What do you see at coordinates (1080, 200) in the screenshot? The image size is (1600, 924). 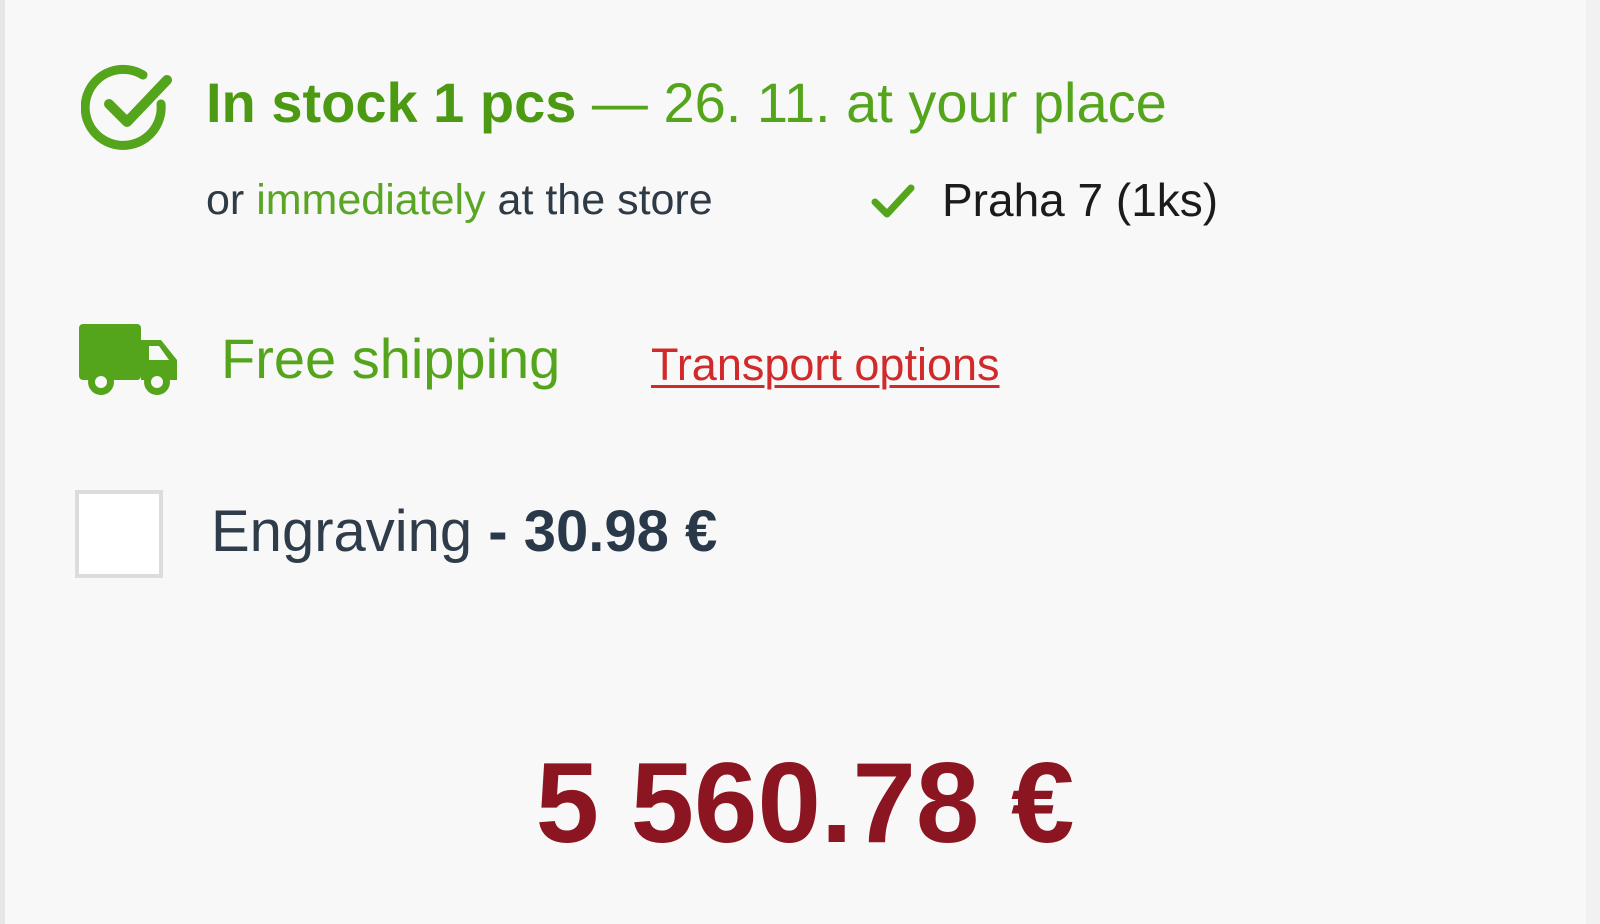 I see `store-name: Praha 7 (1ks)` at bounding box center [1080, 200].